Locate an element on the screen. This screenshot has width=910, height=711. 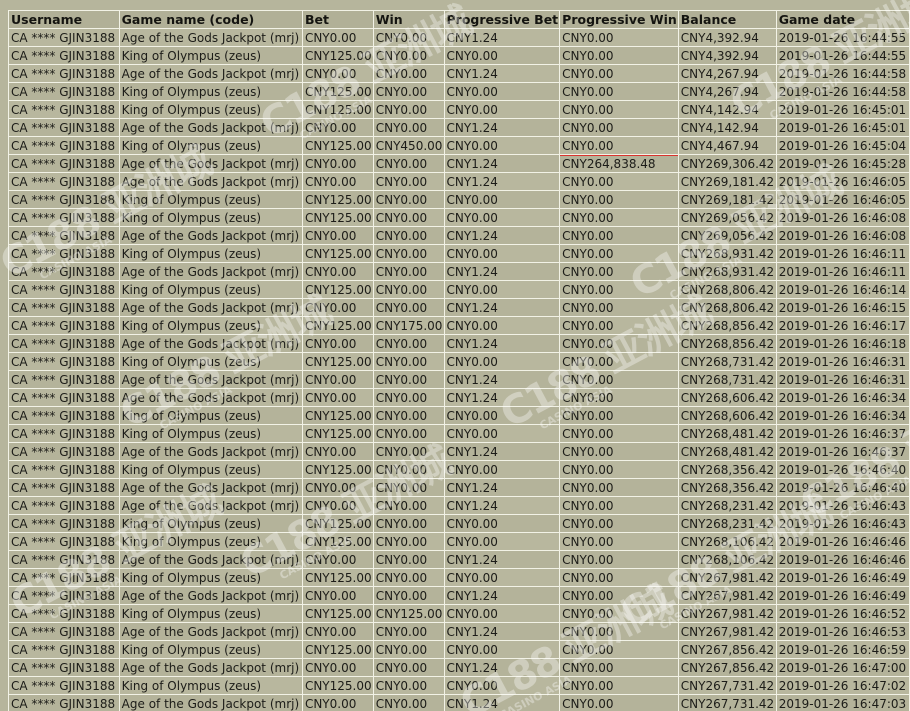
cell-balance: CNY268,856.42 is located at coordinates (727, 343).